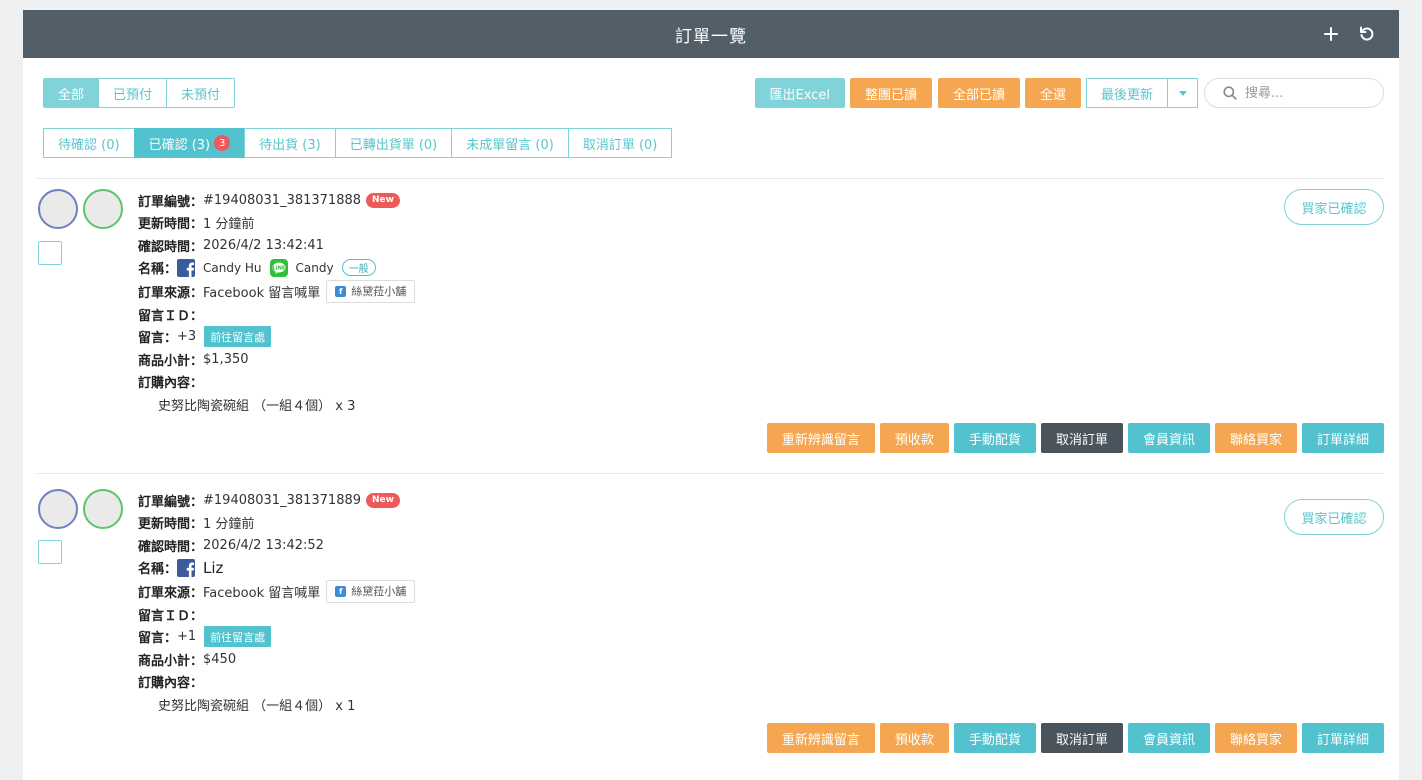 This screenshot has height=780, width=1422. Describe the element at coordinates (201, 93) in the screenshot. I see `filter-unpaid: 未預付` at that location.